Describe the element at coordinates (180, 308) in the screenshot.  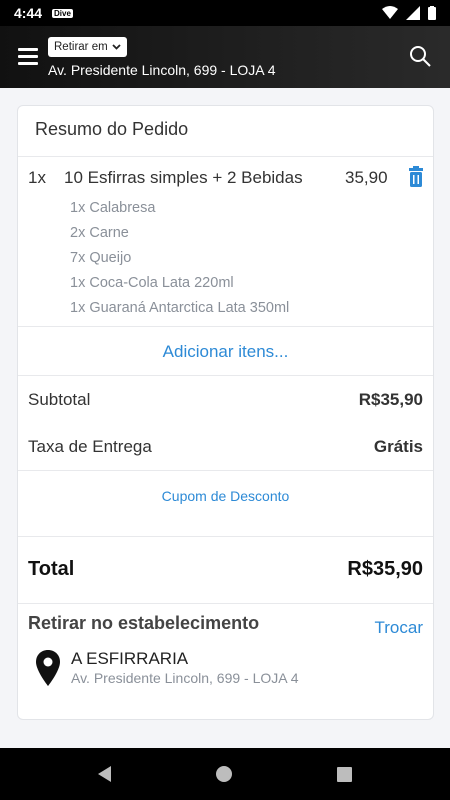
I see `sub-item: 1x Guaraná Antarctica Lata 350ml` at that location.